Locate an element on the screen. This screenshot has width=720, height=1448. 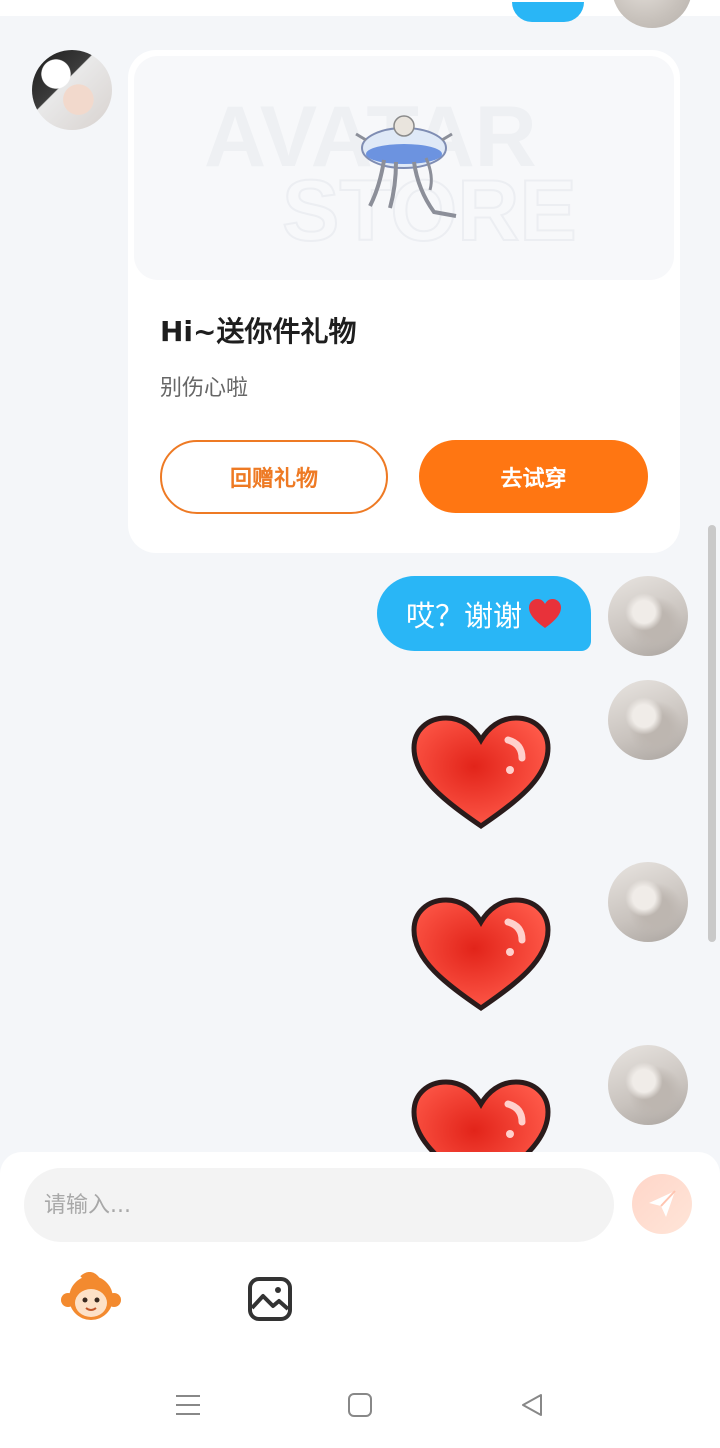
image-icon is located at coordinates (270, 1299).